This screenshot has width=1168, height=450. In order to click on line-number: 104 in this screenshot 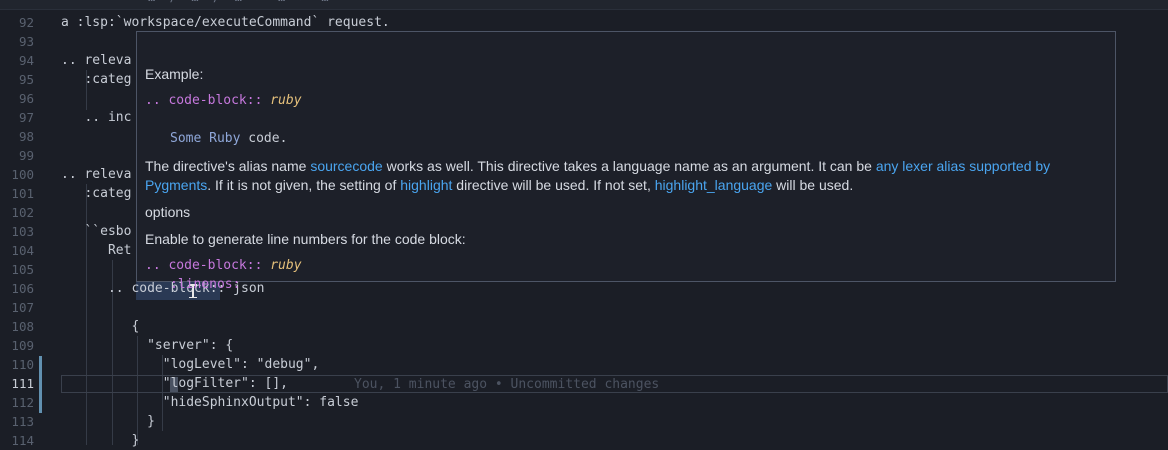, I will do `click(22, 250)`.